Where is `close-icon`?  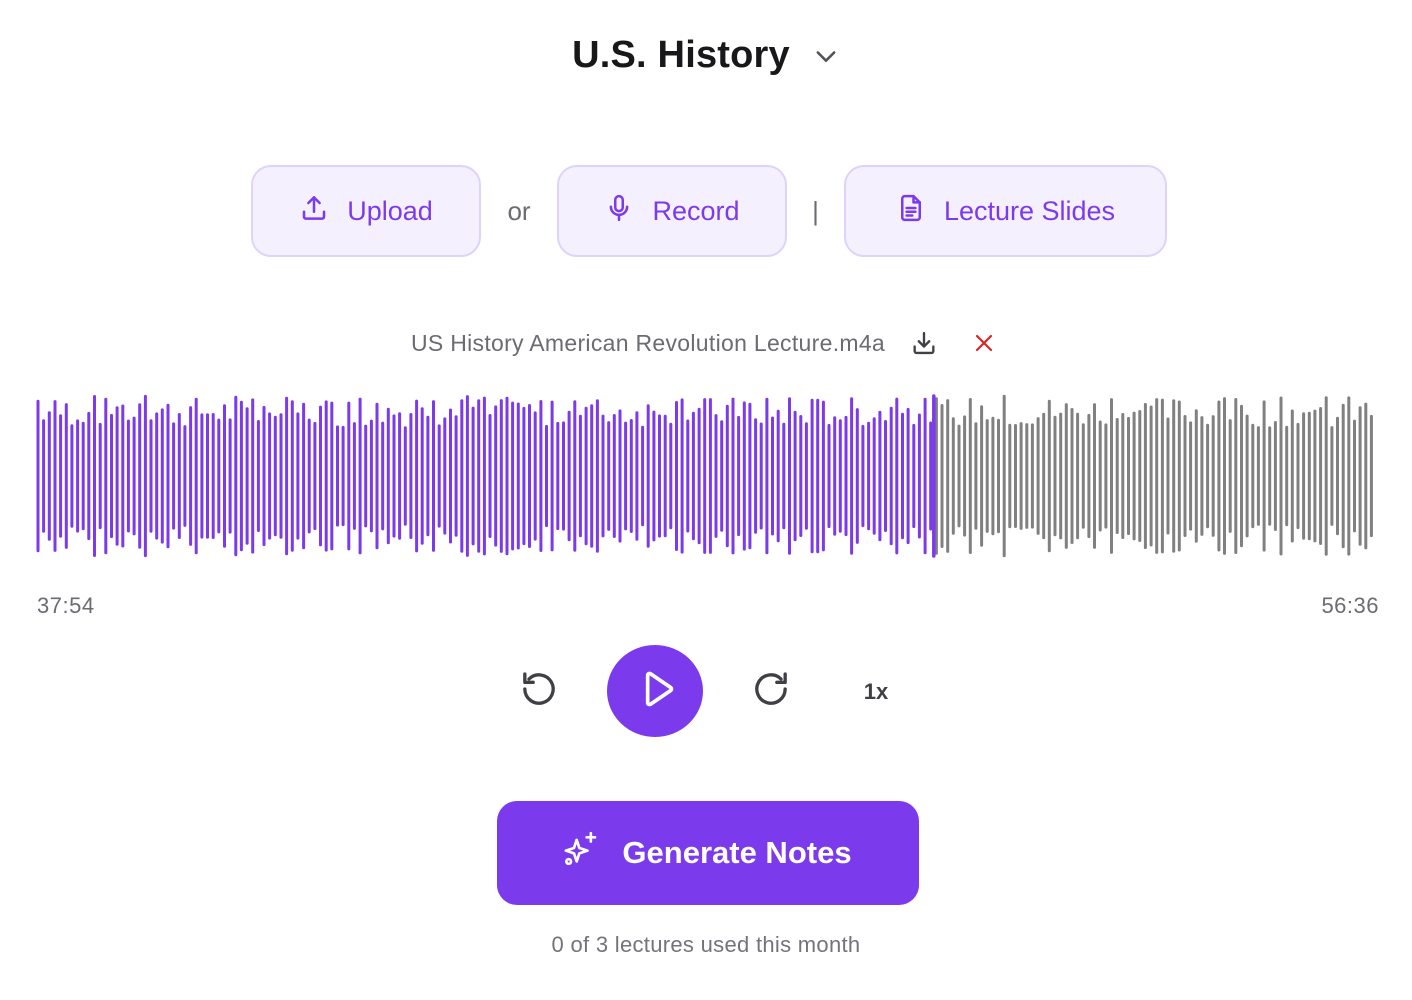 close-icon is located at coordinates (984, 343).